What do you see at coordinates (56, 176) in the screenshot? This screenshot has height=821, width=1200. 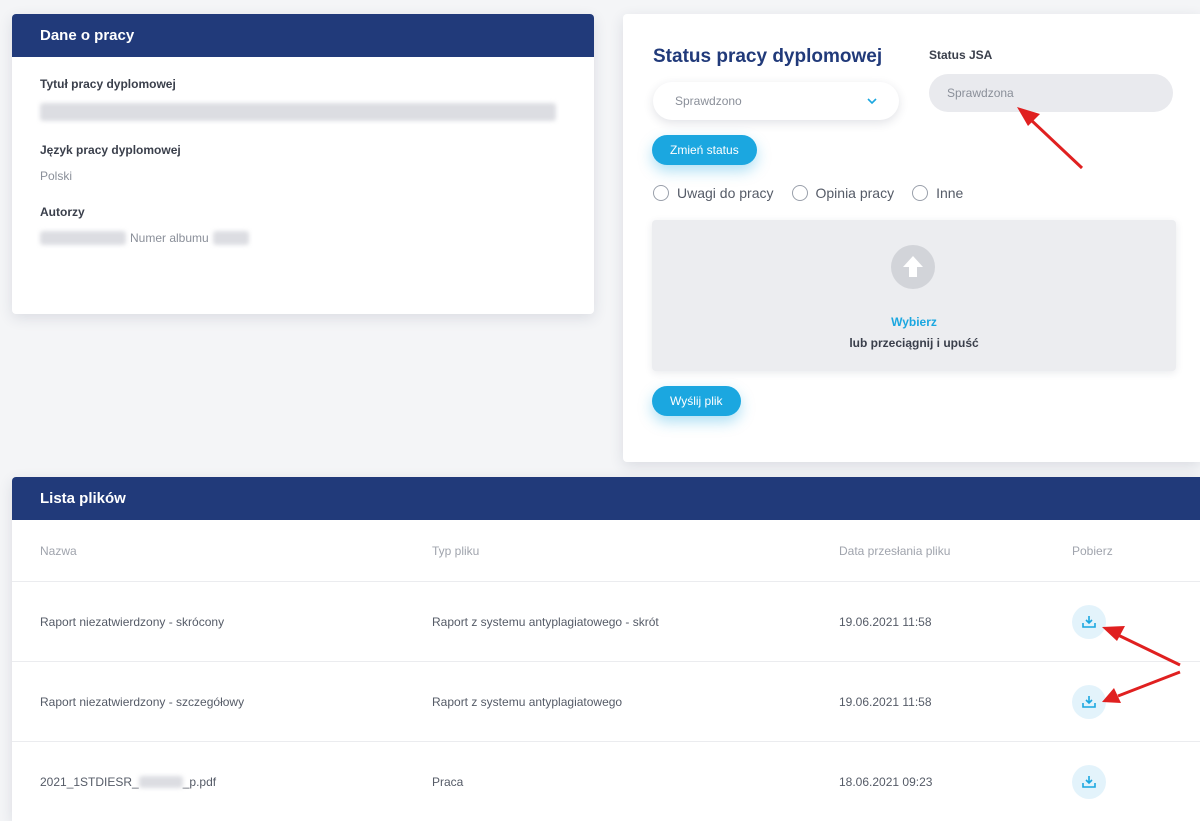 I see `thesis-language-value: Polski` at bounding box center [56, 176].